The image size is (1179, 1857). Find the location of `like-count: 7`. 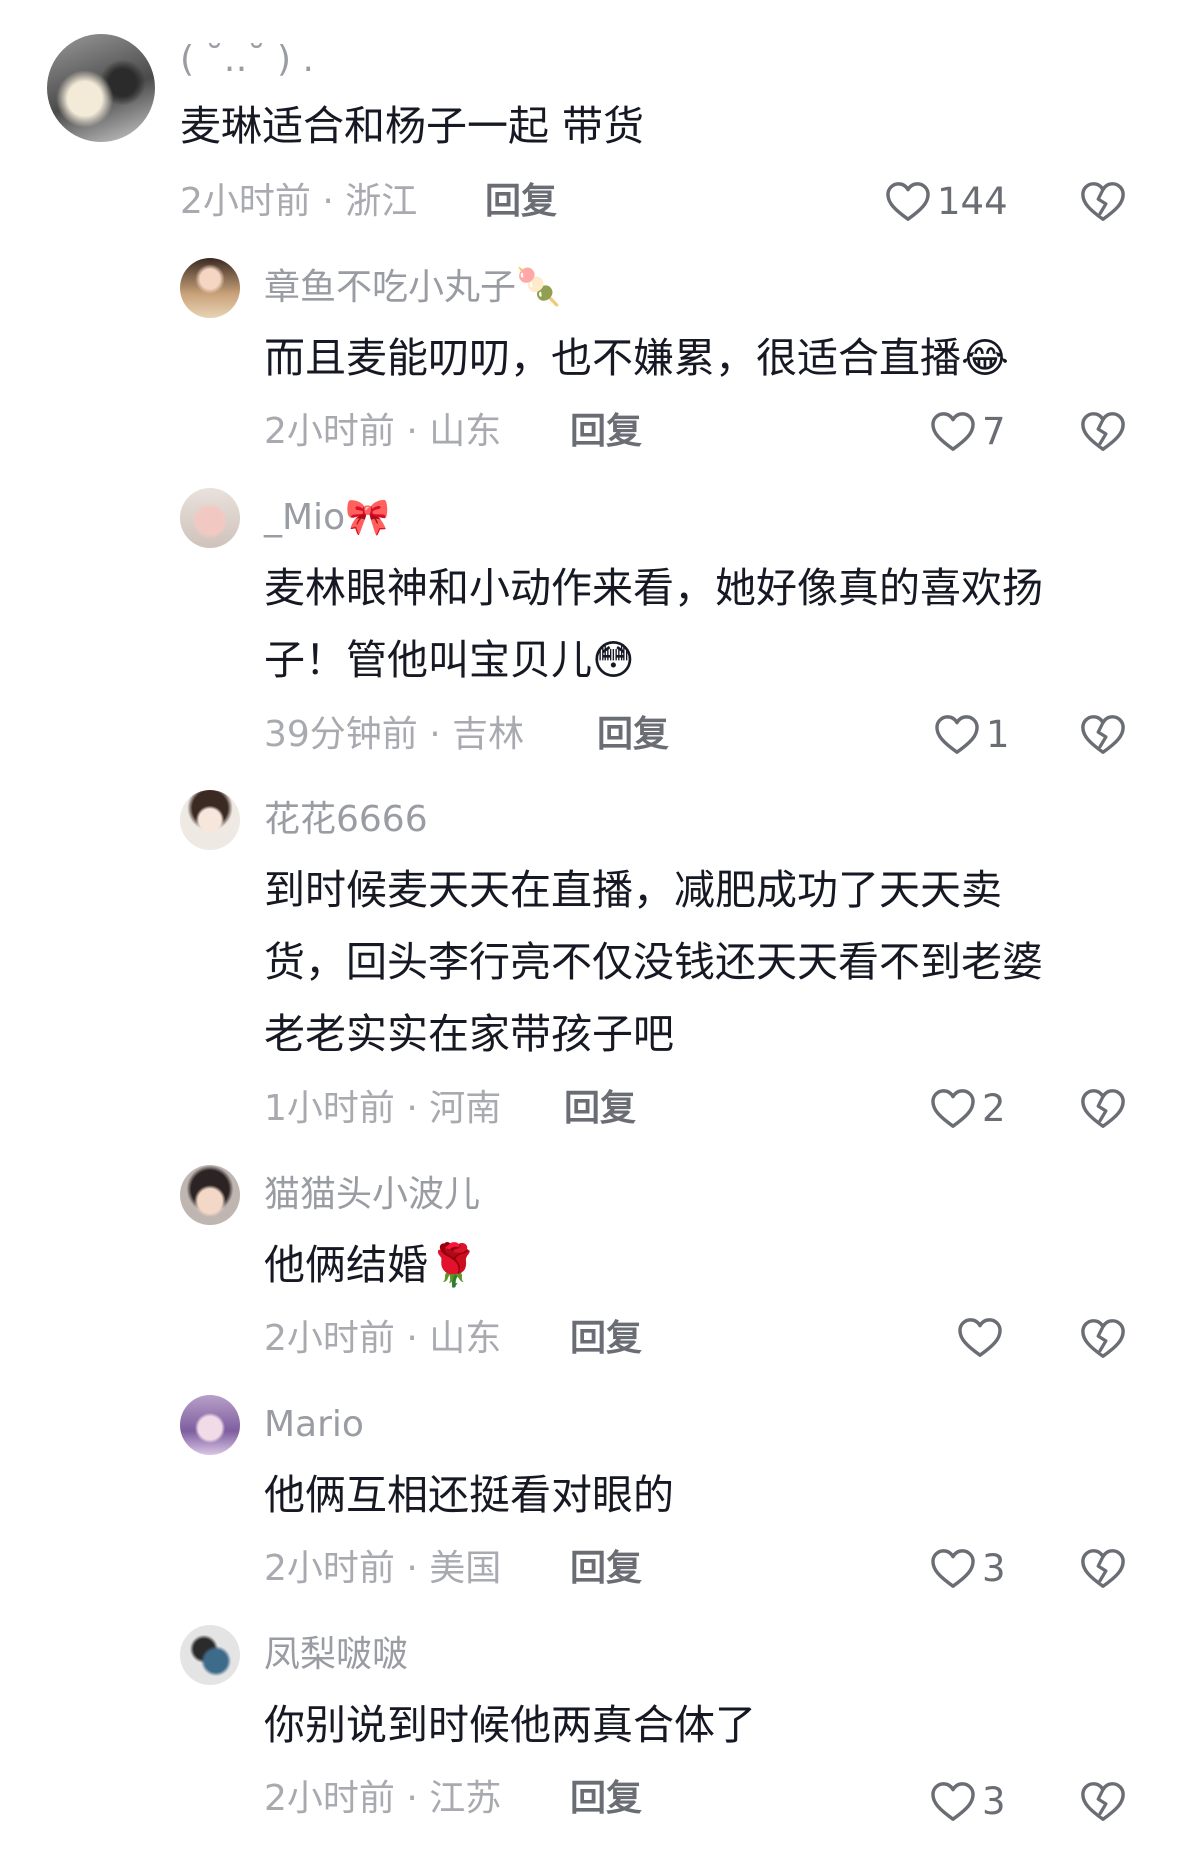

like-count: 7 is located at coordinates (994, 431).